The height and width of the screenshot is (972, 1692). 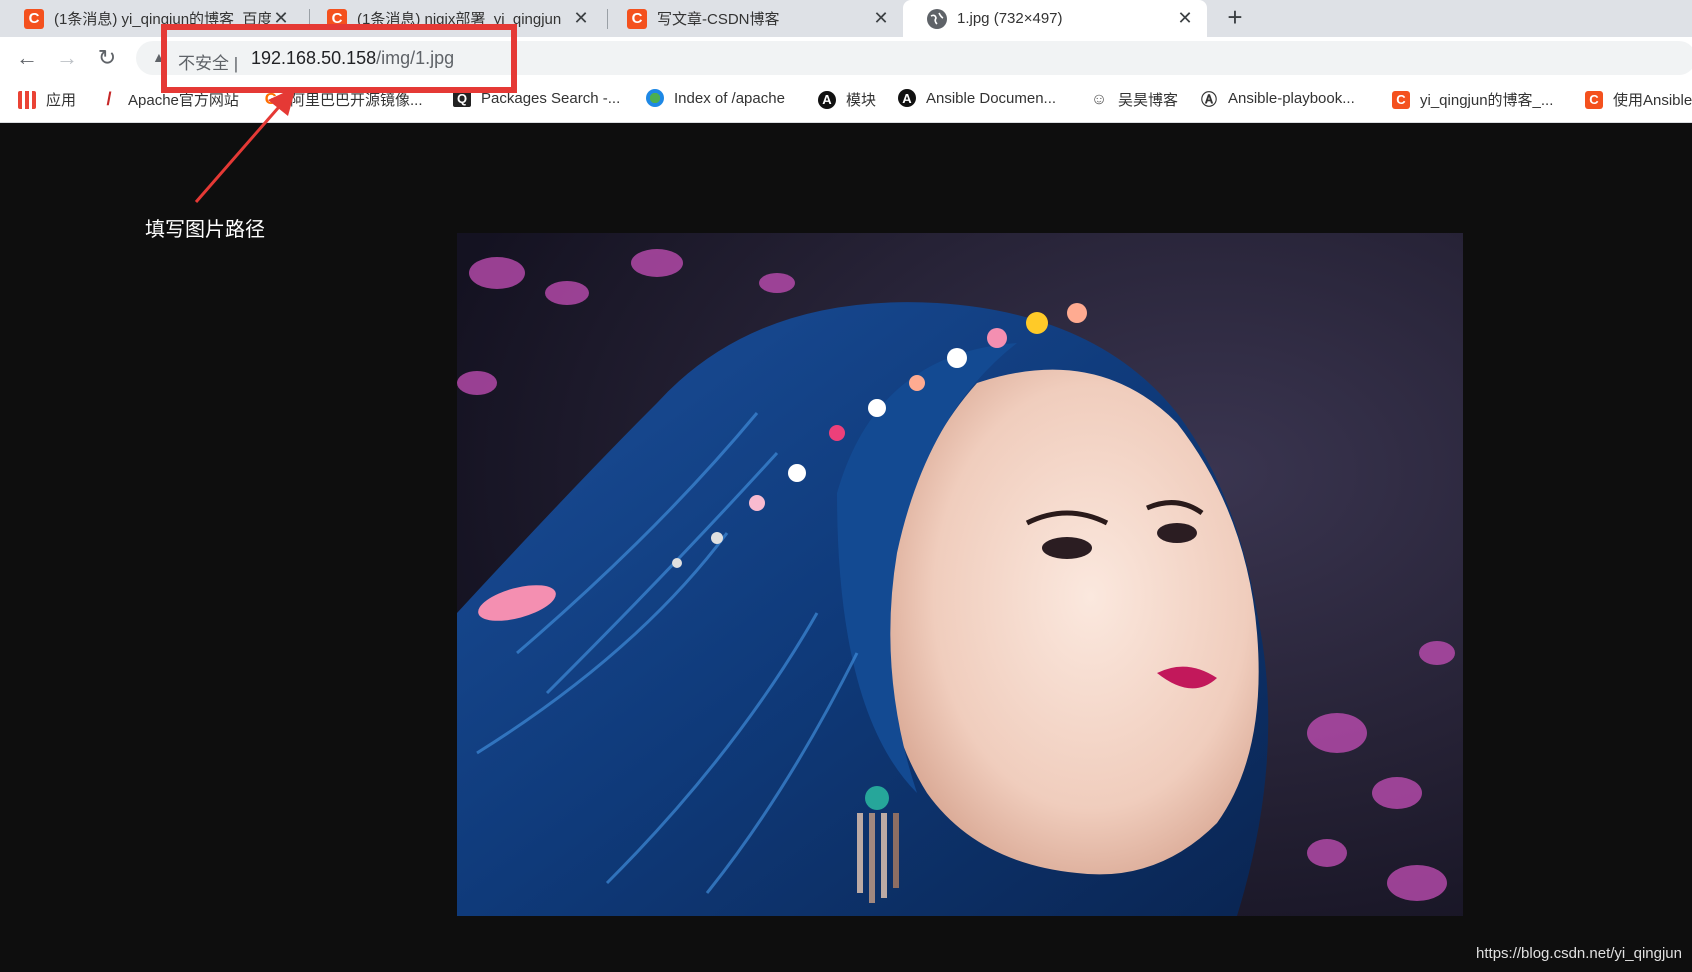 What do you see at coordinates (1099, 99) in the screenshot?
I see `blog-icon: ☺` at bounding box center [1099, 99].